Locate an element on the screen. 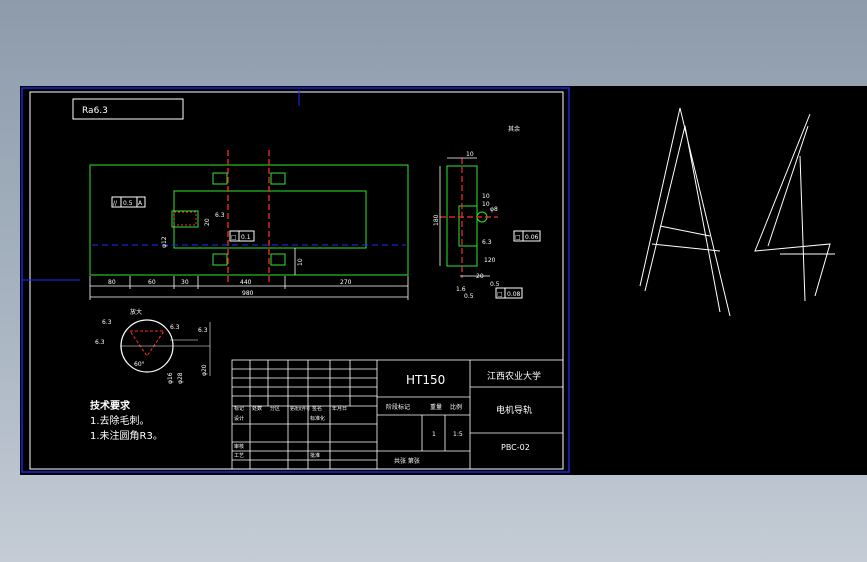  front-view is located at coordinates (249, 220).